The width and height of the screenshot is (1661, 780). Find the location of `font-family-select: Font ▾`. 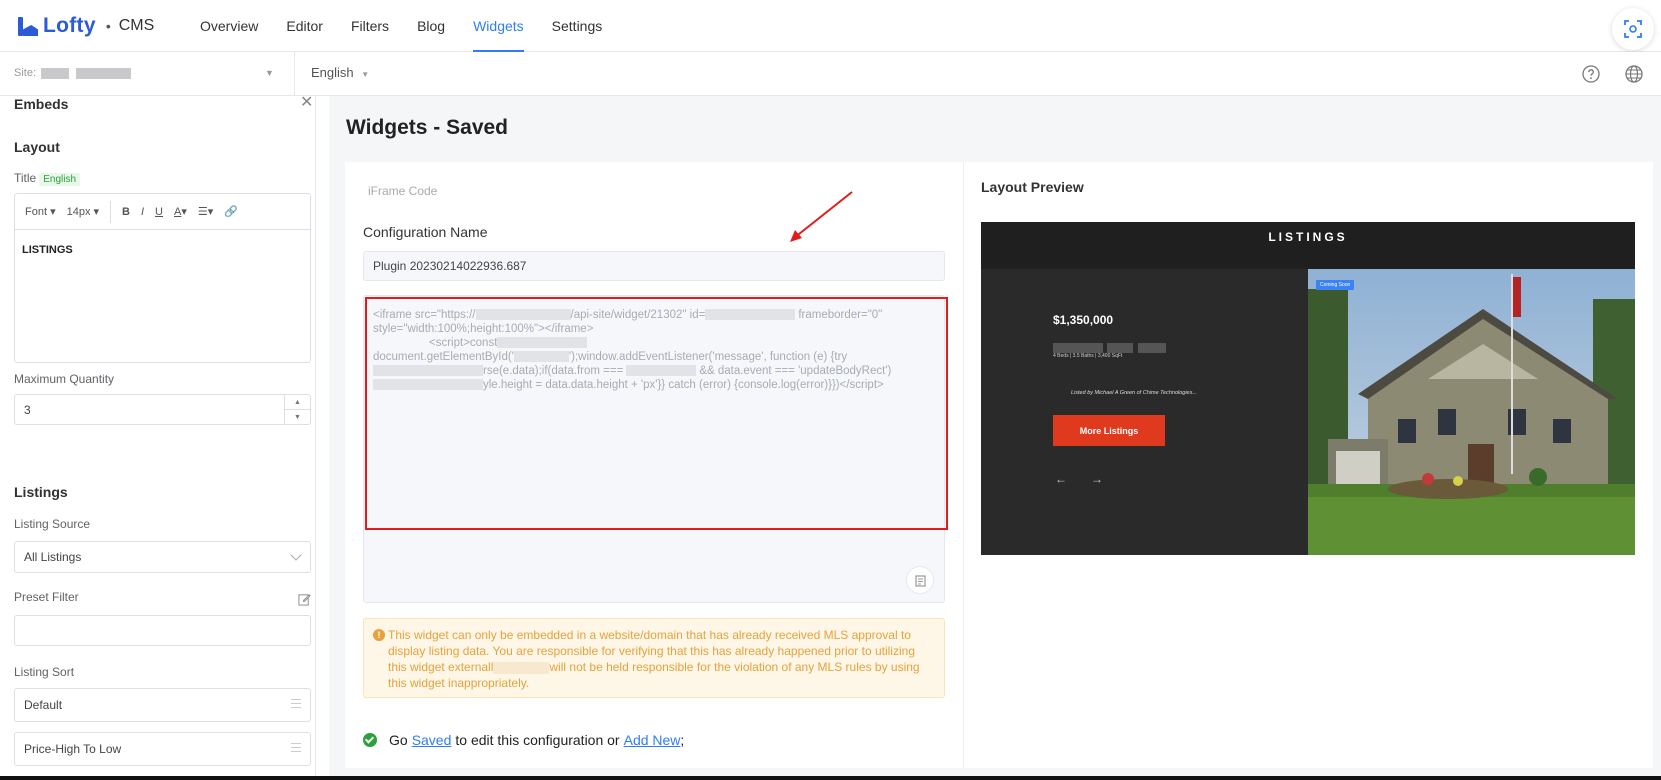

font-family-select: Font ▾ is located at coordinates (40, 211).